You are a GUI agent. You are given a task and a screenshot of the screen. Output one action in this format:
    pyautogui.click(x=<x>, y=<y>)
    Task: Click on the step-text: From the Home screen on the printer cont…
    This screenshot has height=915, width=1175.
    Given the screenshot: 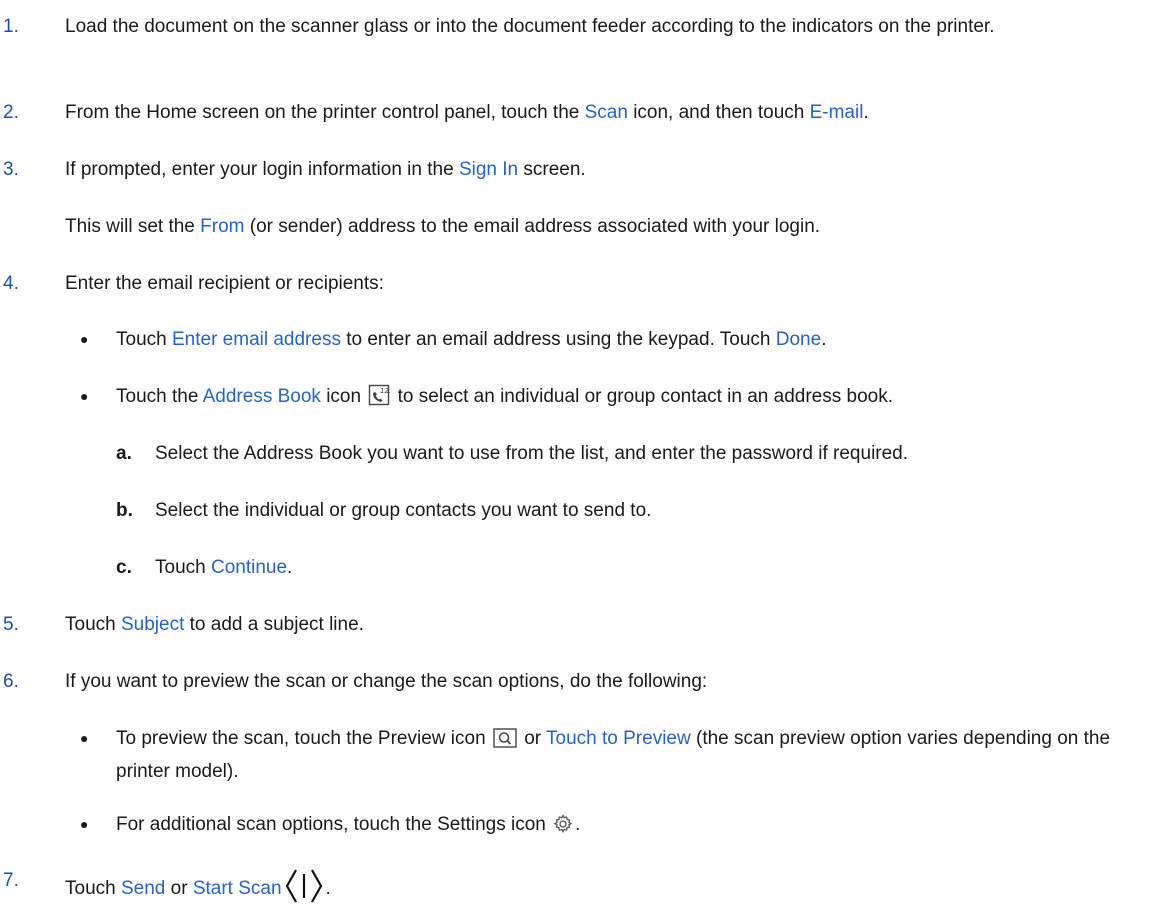 What is the action you would take?
    pyautogui.click(x=617, y=112)
    